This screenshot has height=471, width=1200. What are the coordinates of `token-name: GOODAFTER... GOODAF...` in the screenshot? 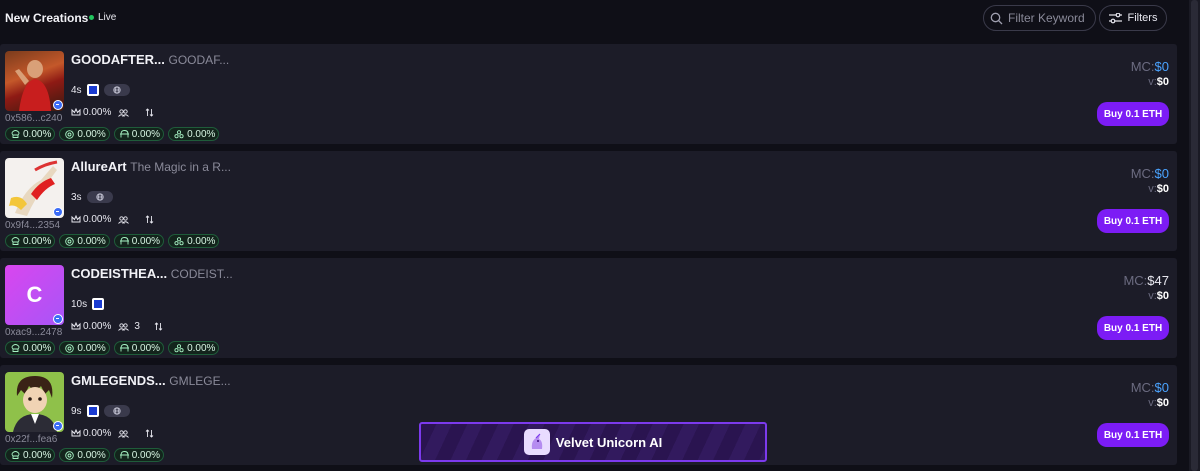 It's located at (150, 59).